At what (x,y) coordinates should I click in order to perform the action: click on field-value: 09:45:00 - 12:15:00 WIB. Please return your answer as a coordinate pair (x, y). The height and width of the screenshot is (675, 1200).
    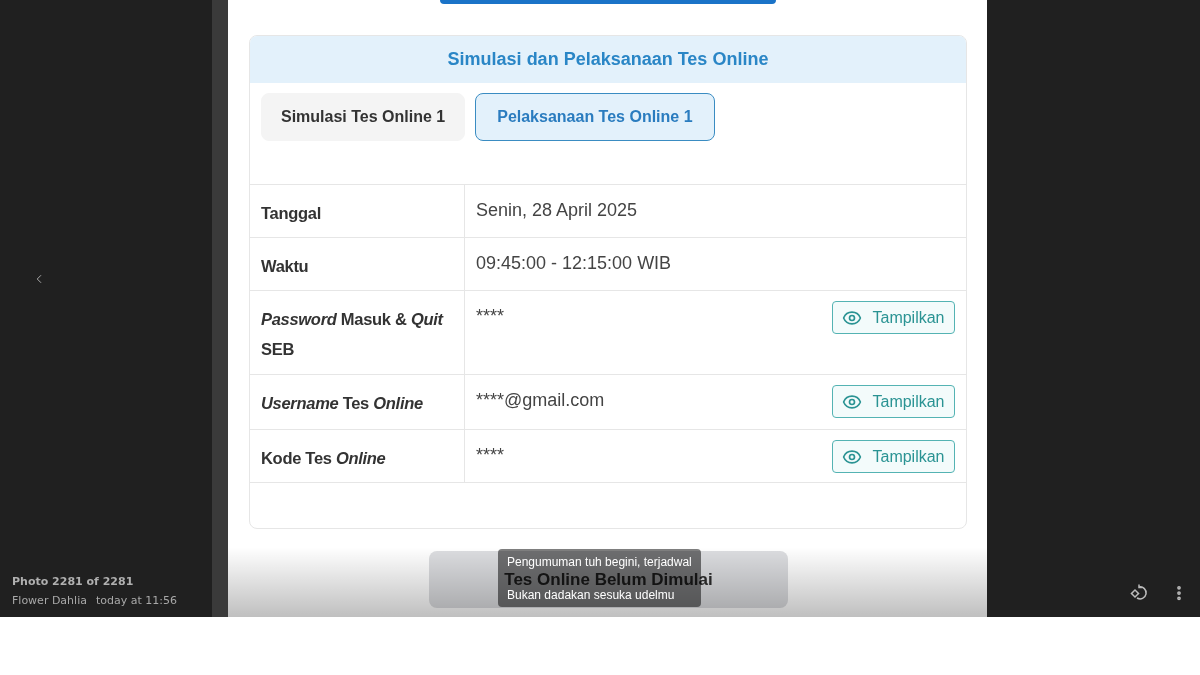
    Looking at the image, I should click on (574, 263).